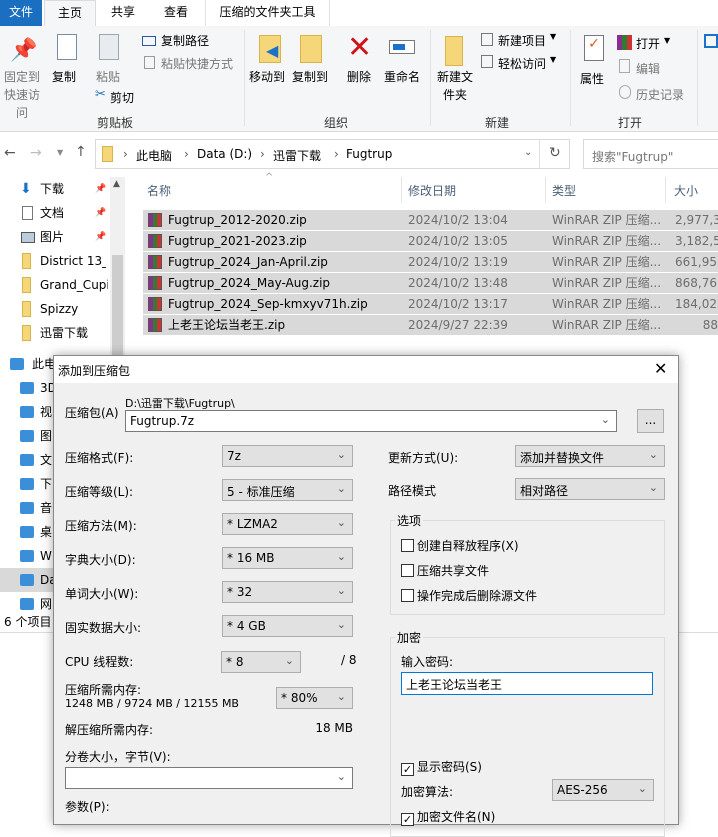  Describe the element at coordinates (648, 43) in the screenshot. I see `open-button: 打开` at that location.